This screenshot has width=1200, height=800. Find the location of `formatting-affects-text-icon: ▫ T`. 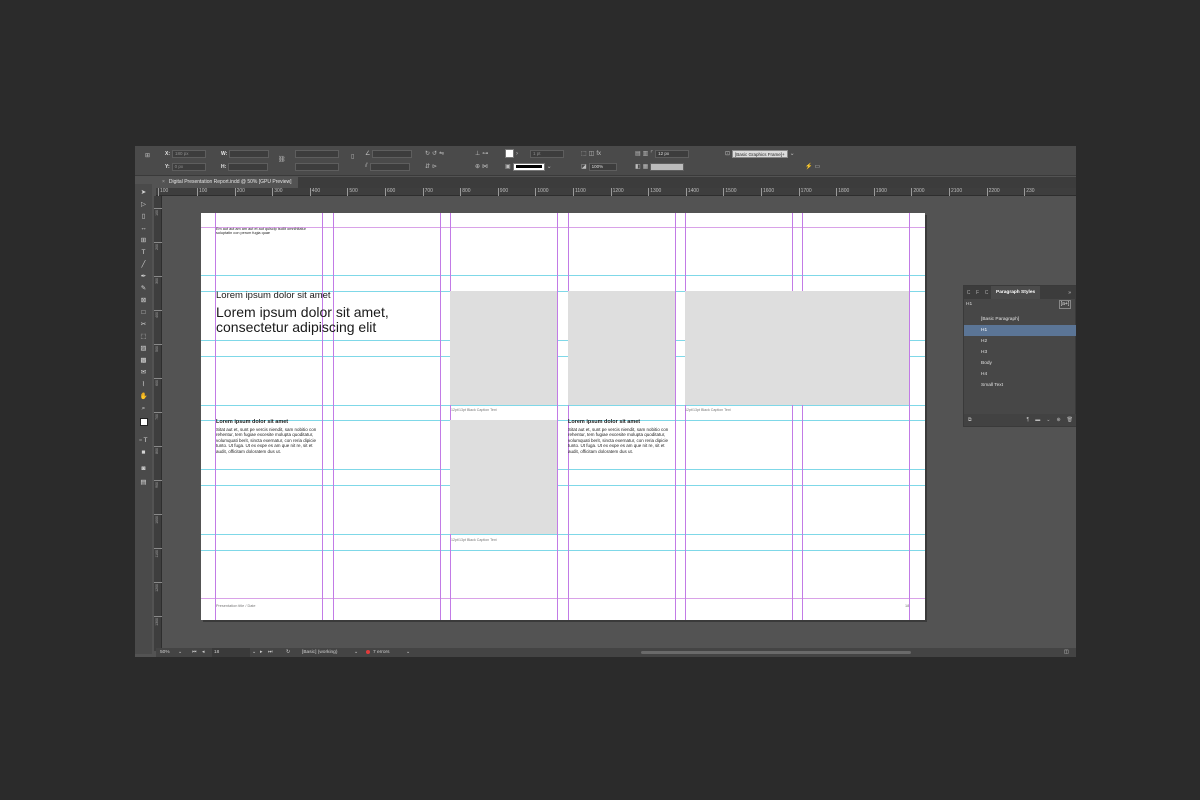

formatting-affects-text-icon: ▫ T is located at coordinates (143, 441).